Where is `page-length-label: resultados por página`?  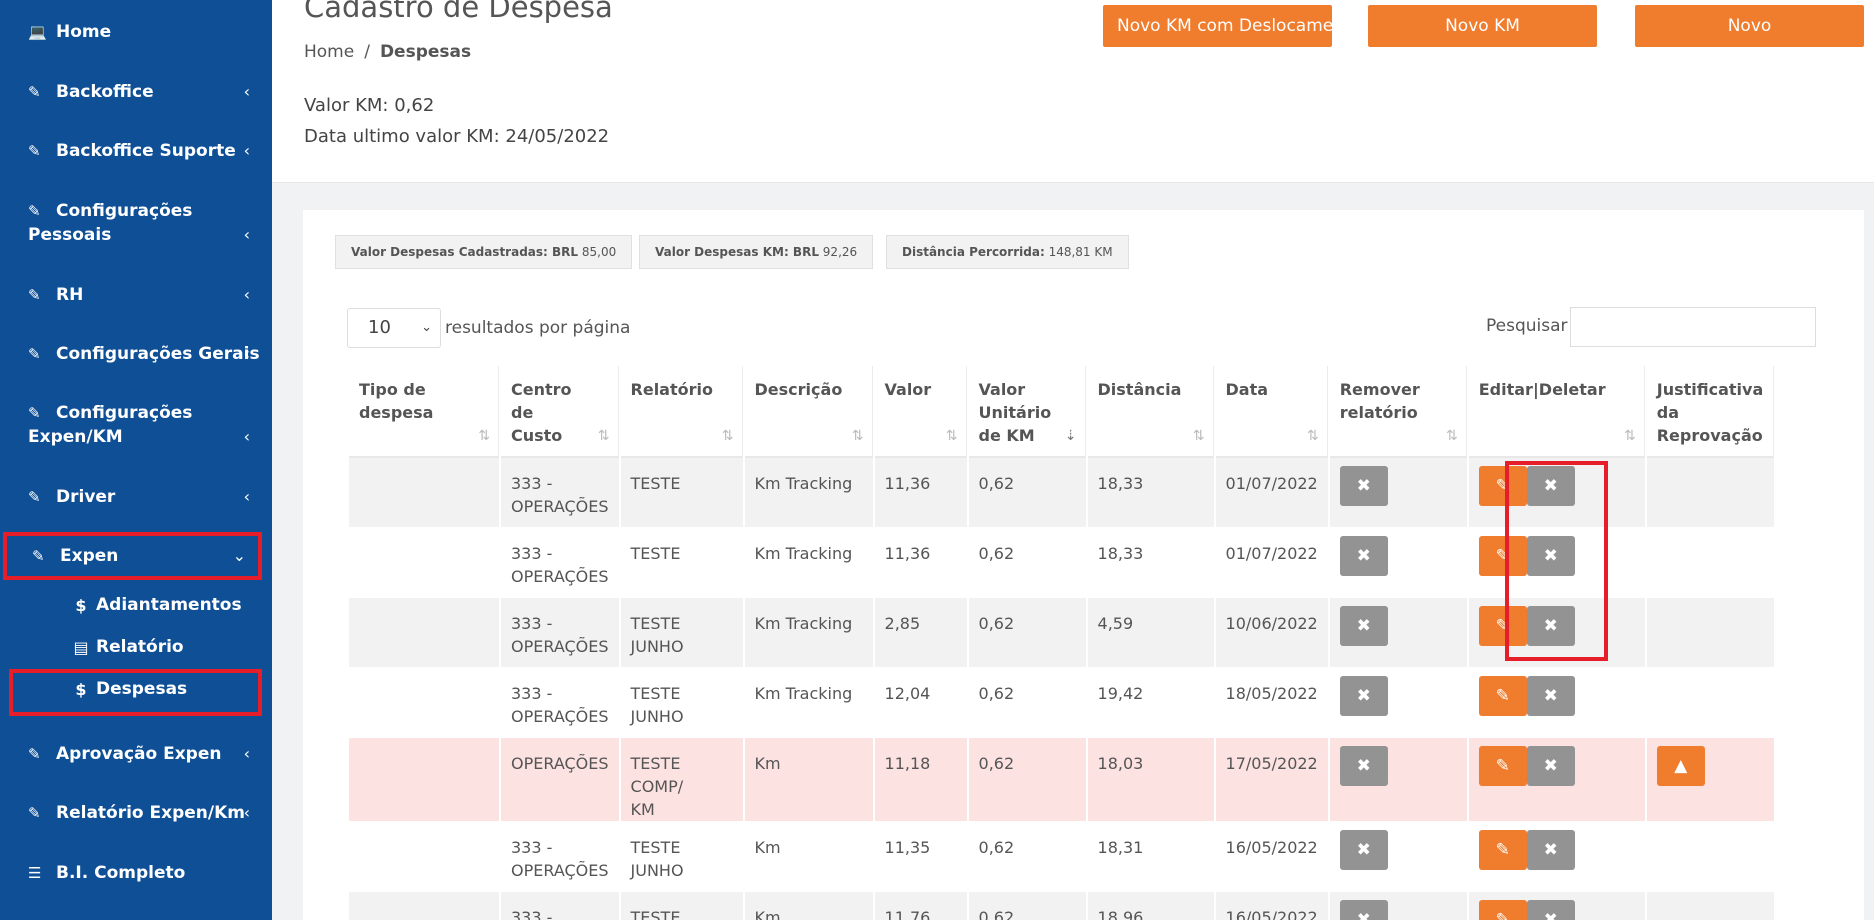 page-length-label: resultados por página is located at coordinates (538, 328).